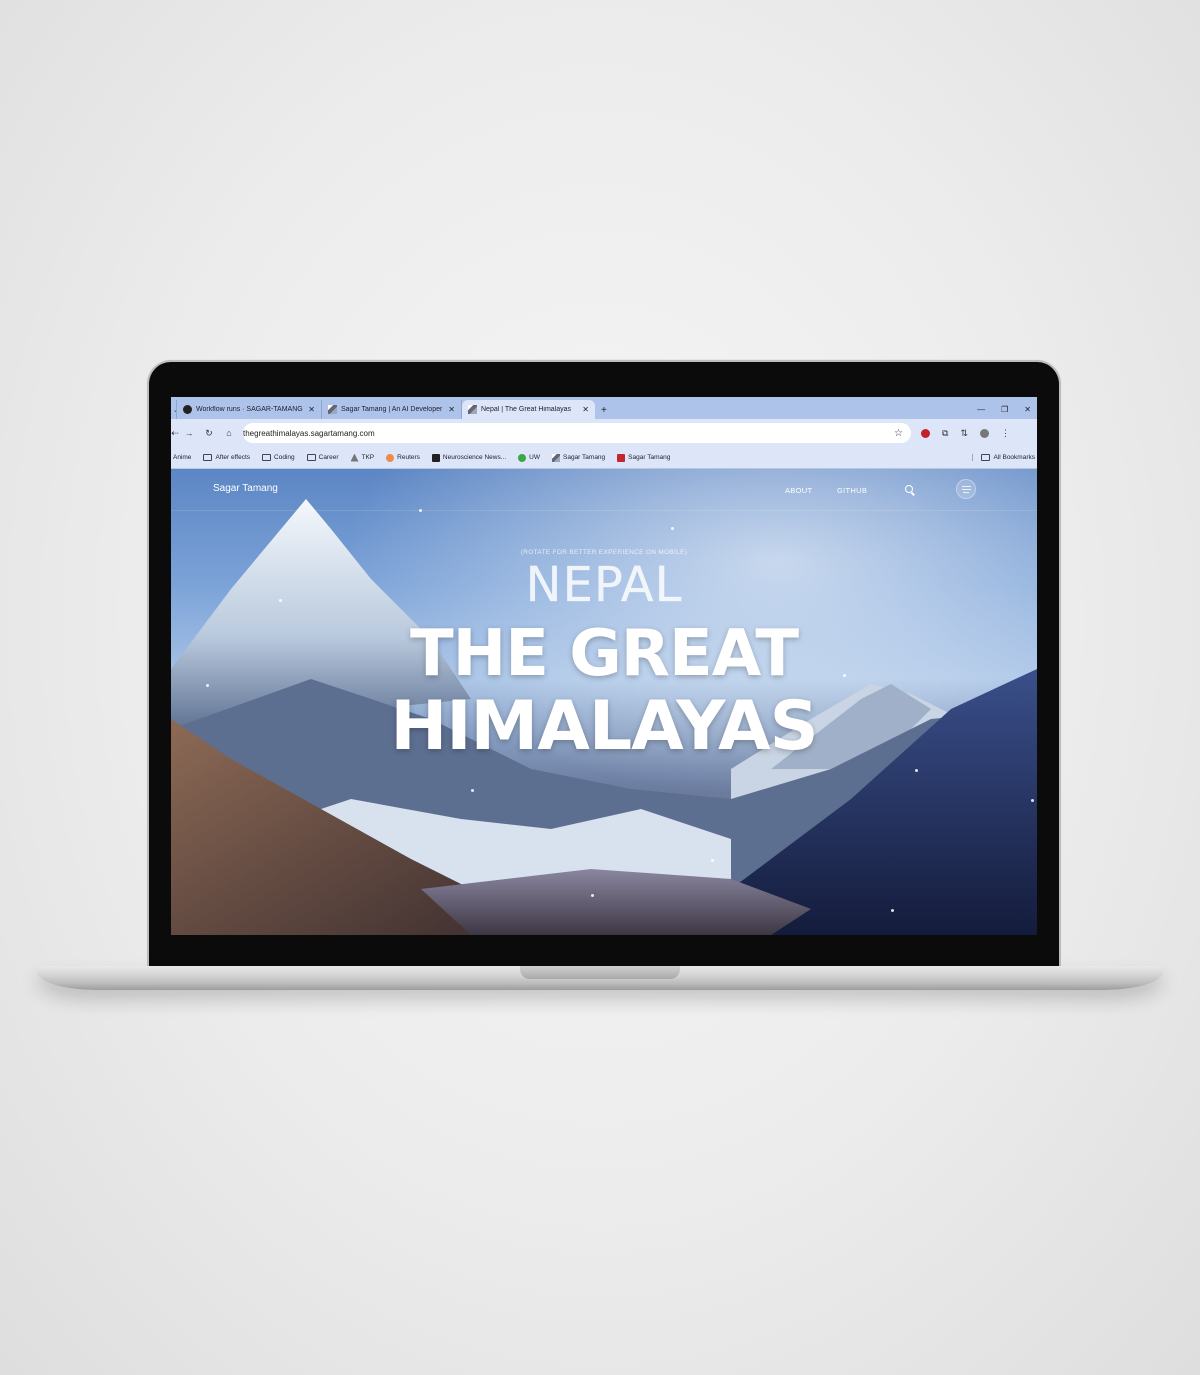 The image size is (1200, 1375). What do you see at coordinates (621, 457) in the screenshot?
I see `profile-icon` at bounding box center [621, 457].